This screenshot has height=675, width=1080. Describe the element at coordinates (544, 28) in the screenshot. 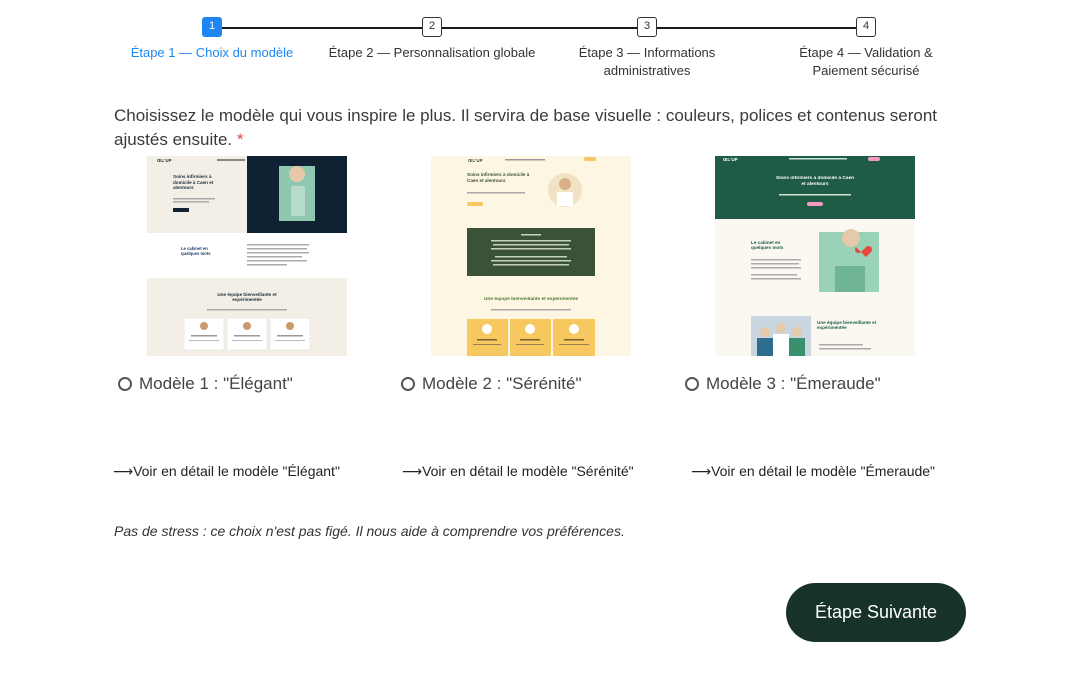

I see `stepper-track` at that location.